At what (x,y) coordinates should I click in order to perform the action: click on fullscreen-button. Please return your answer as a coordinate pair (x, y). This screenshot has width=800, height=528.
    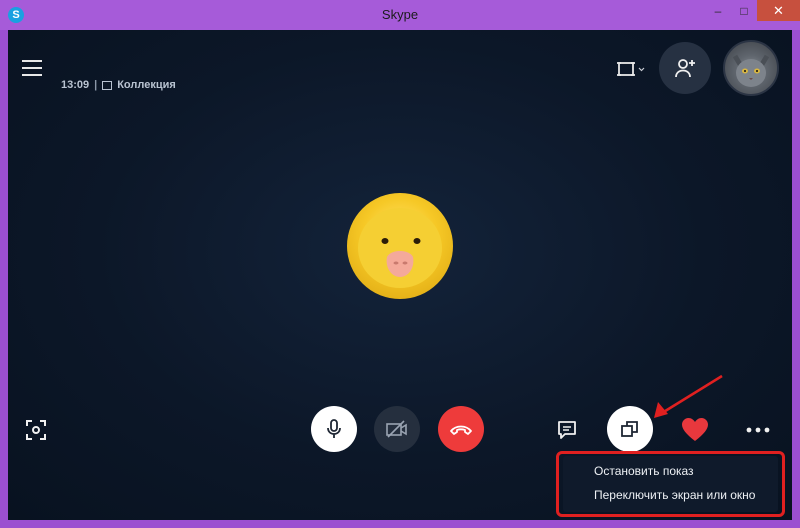
    Looking at the image, I should click on (36, 430).